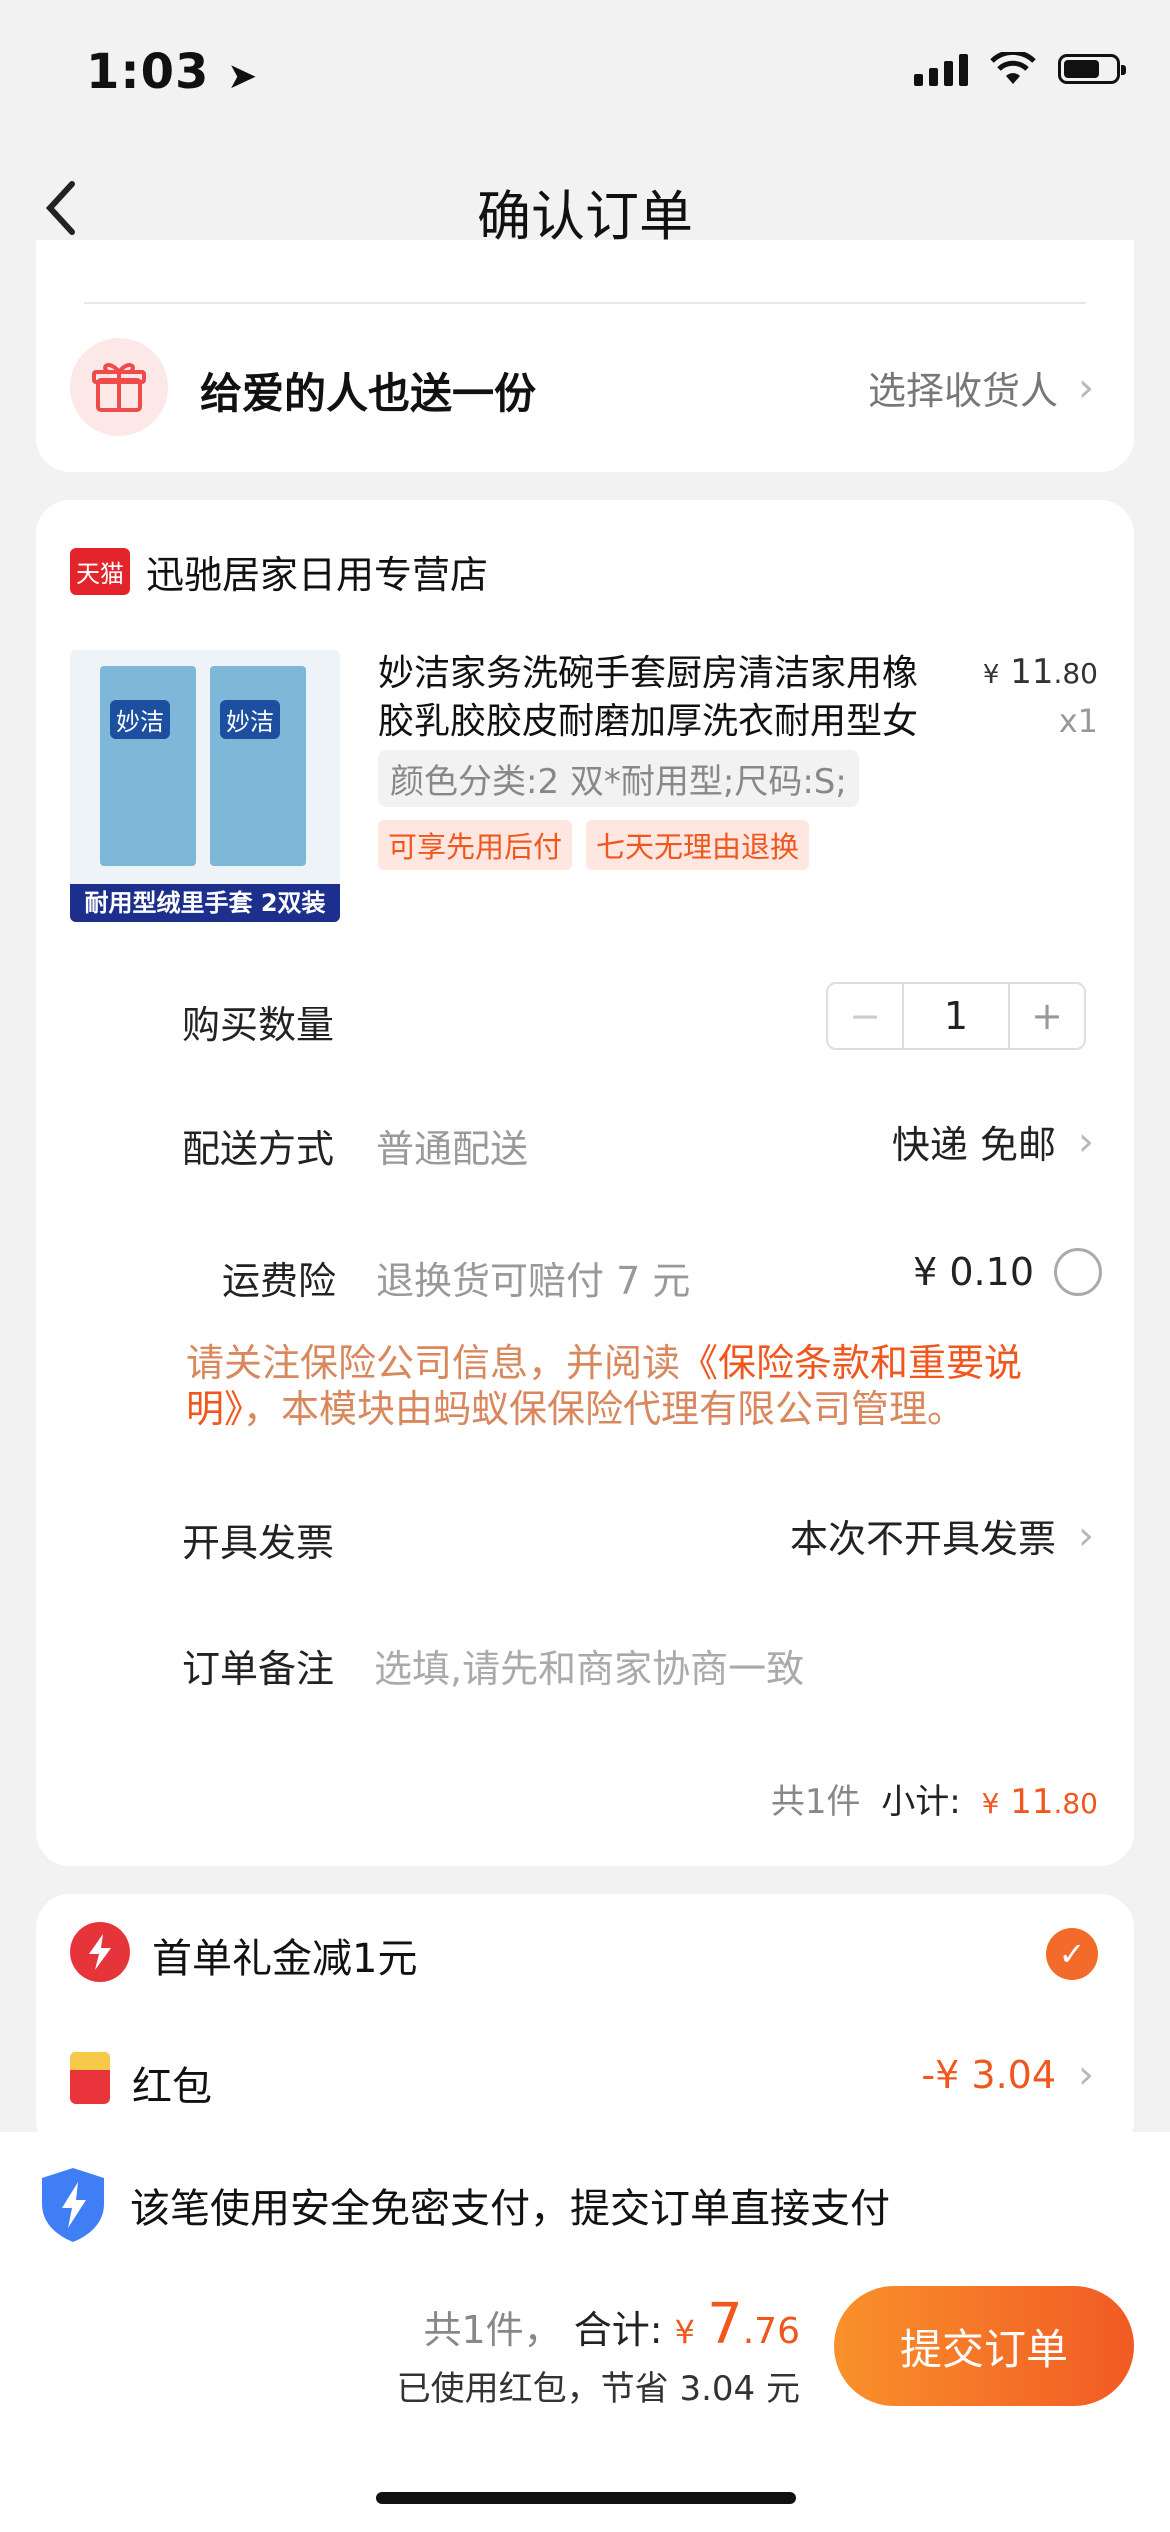 The height and width of the screenshot is (2532, 1170). Describe the element at coordinates (598, 2350) in the screenshot. I see `order-total: 共1件， 合计: ¥ 7.76 已使用红包，节省 3.04 元` at that location.